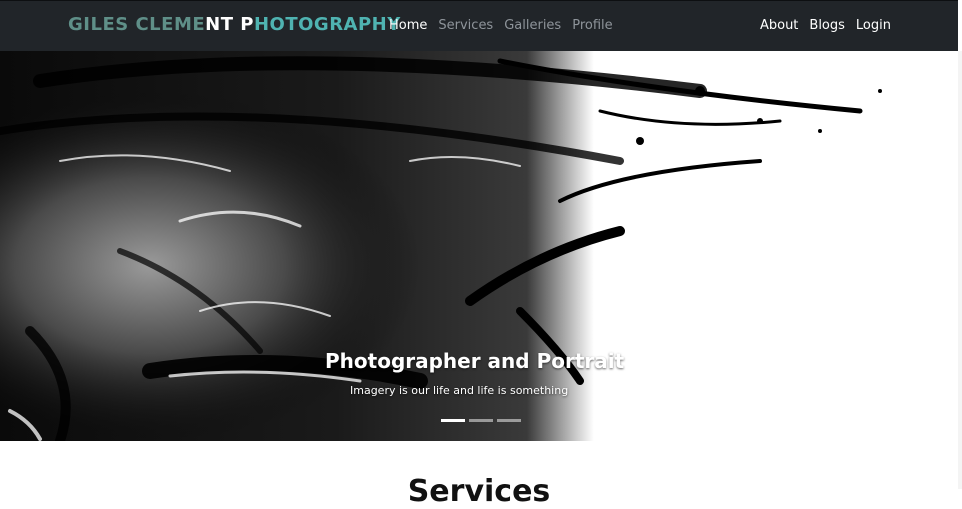  I want to click on brand-text-3: HOTOGRAPHY, so click(327, 24).